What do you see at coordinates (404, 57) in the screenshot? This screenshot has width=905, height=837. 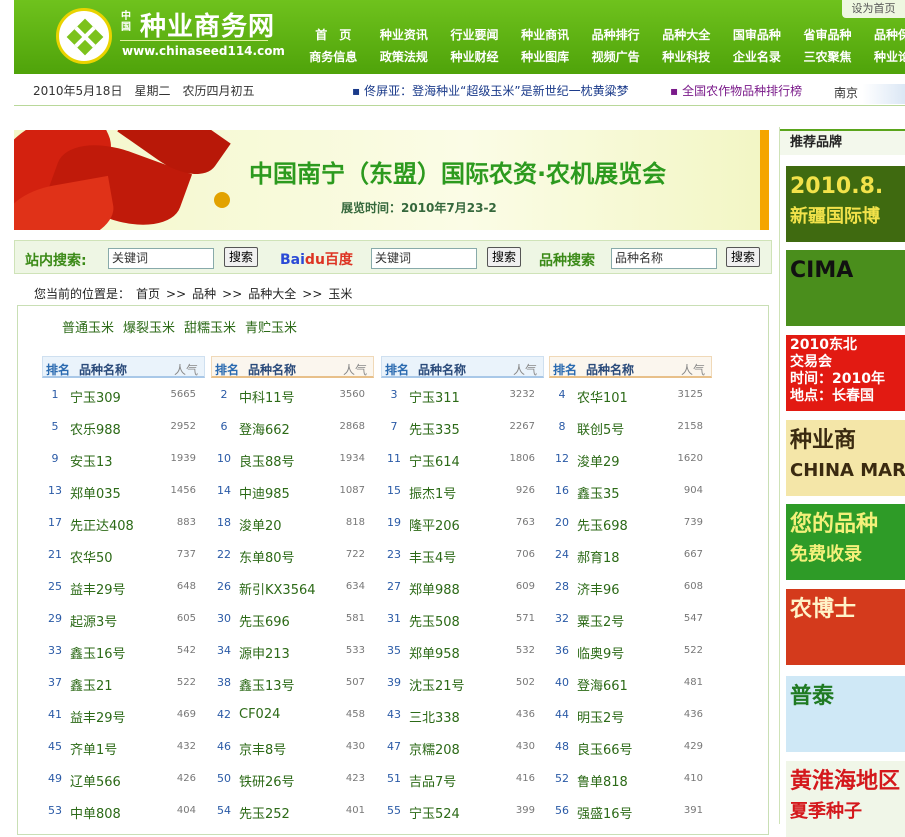 I see `nav-item: 政策法规` at bounding box center [404, 57].